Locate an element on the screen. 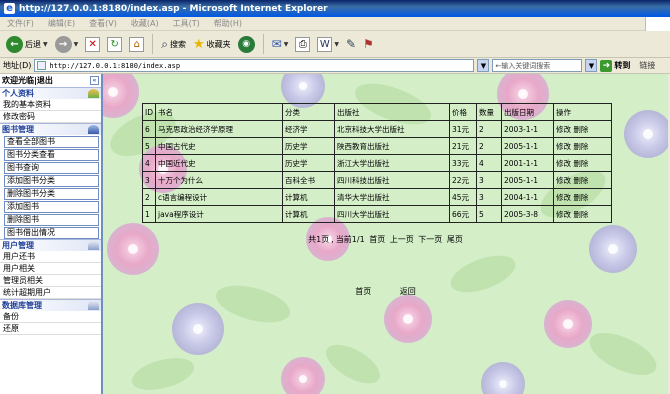  sidebar-section-header: 用户管理 is located at coordinates (50, 245).